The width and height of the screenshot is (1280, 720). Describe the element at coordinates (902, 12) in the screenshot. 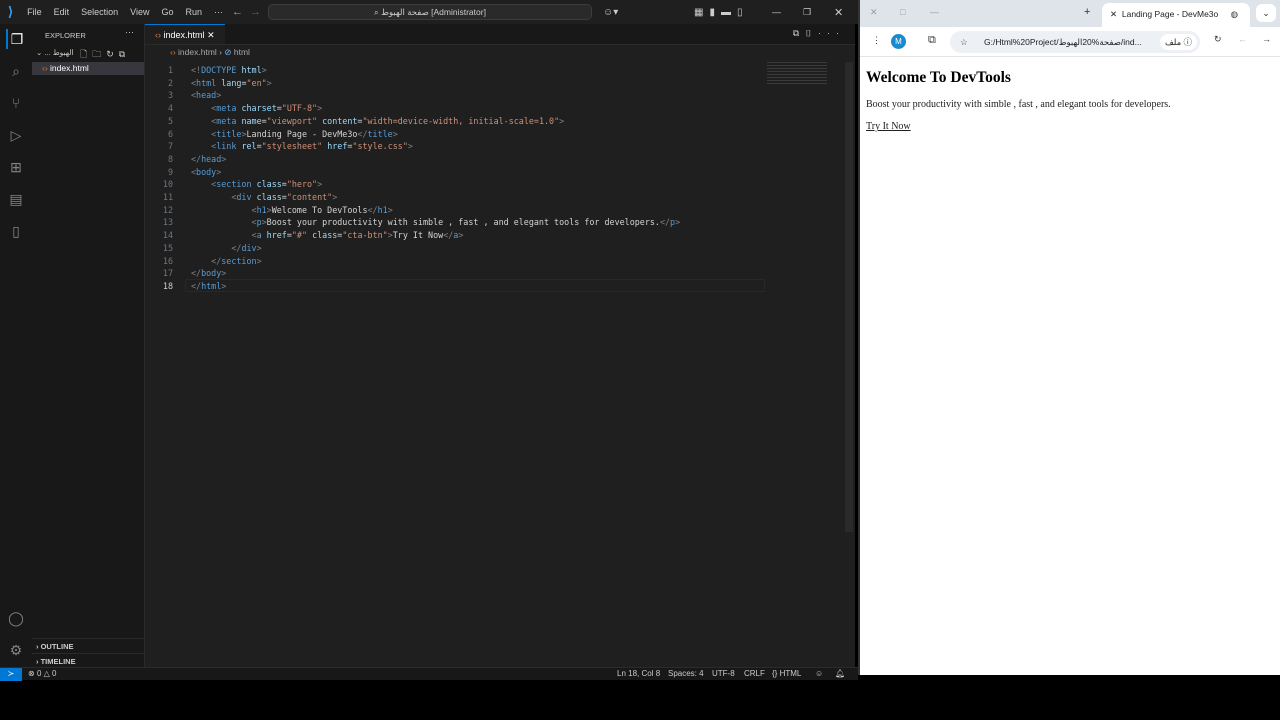

I see `browser-maximize-button: □` at that location.